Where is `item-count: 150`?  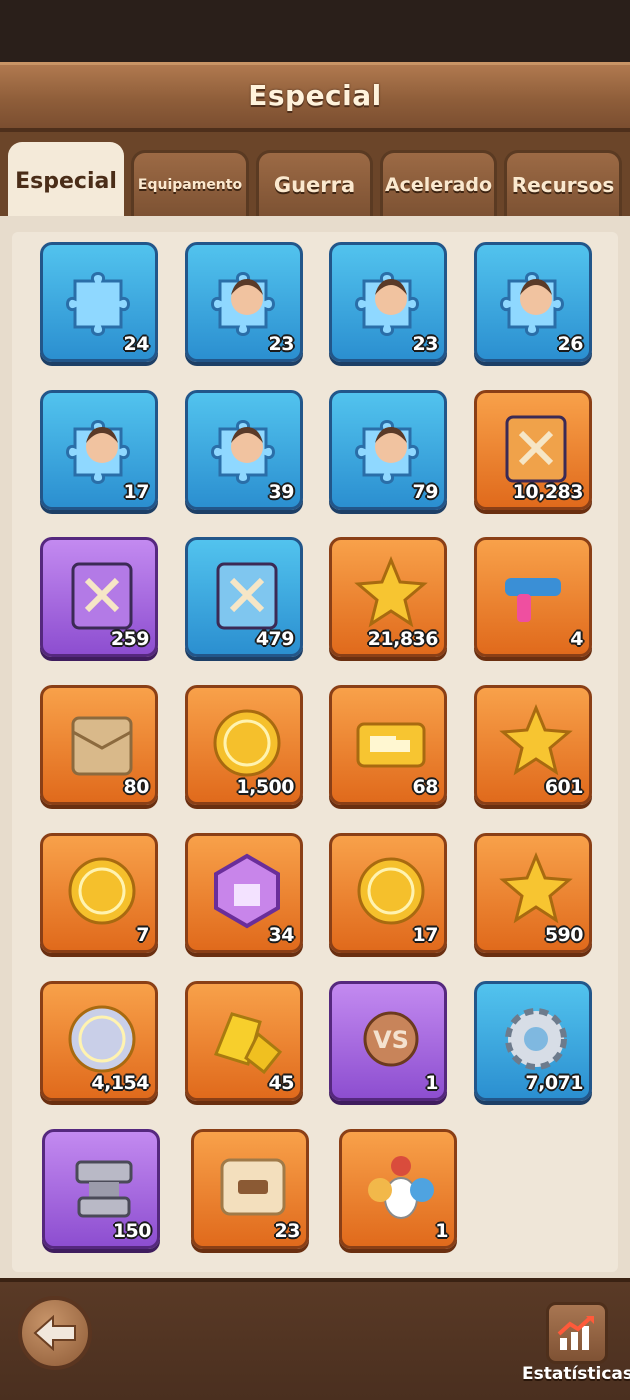
item-count: 150 is located at coordinates (132, 1231).